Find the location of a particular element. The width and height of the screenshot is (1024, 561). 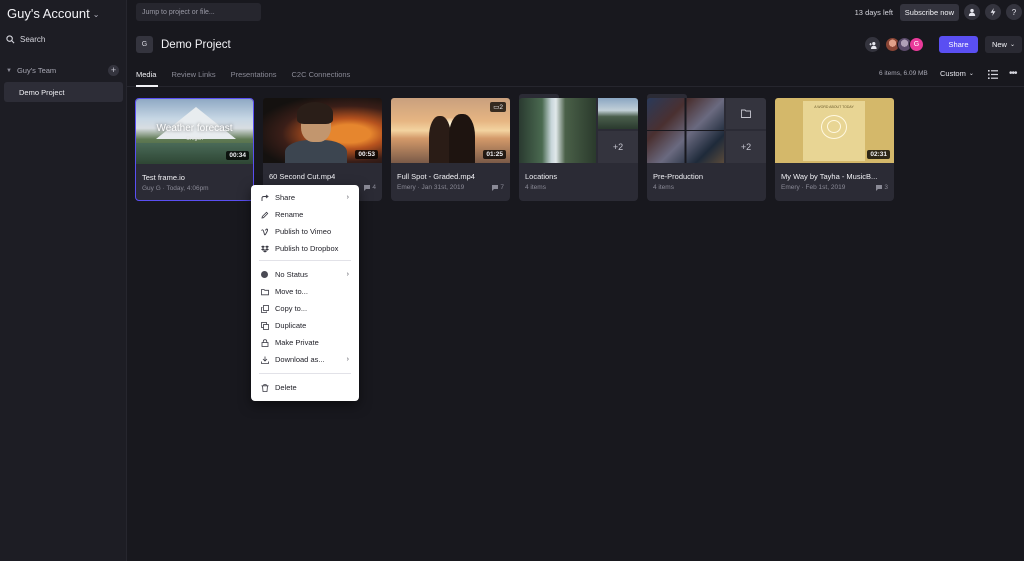

tab-review-links: Review Links is located at coordinates (193, 74).